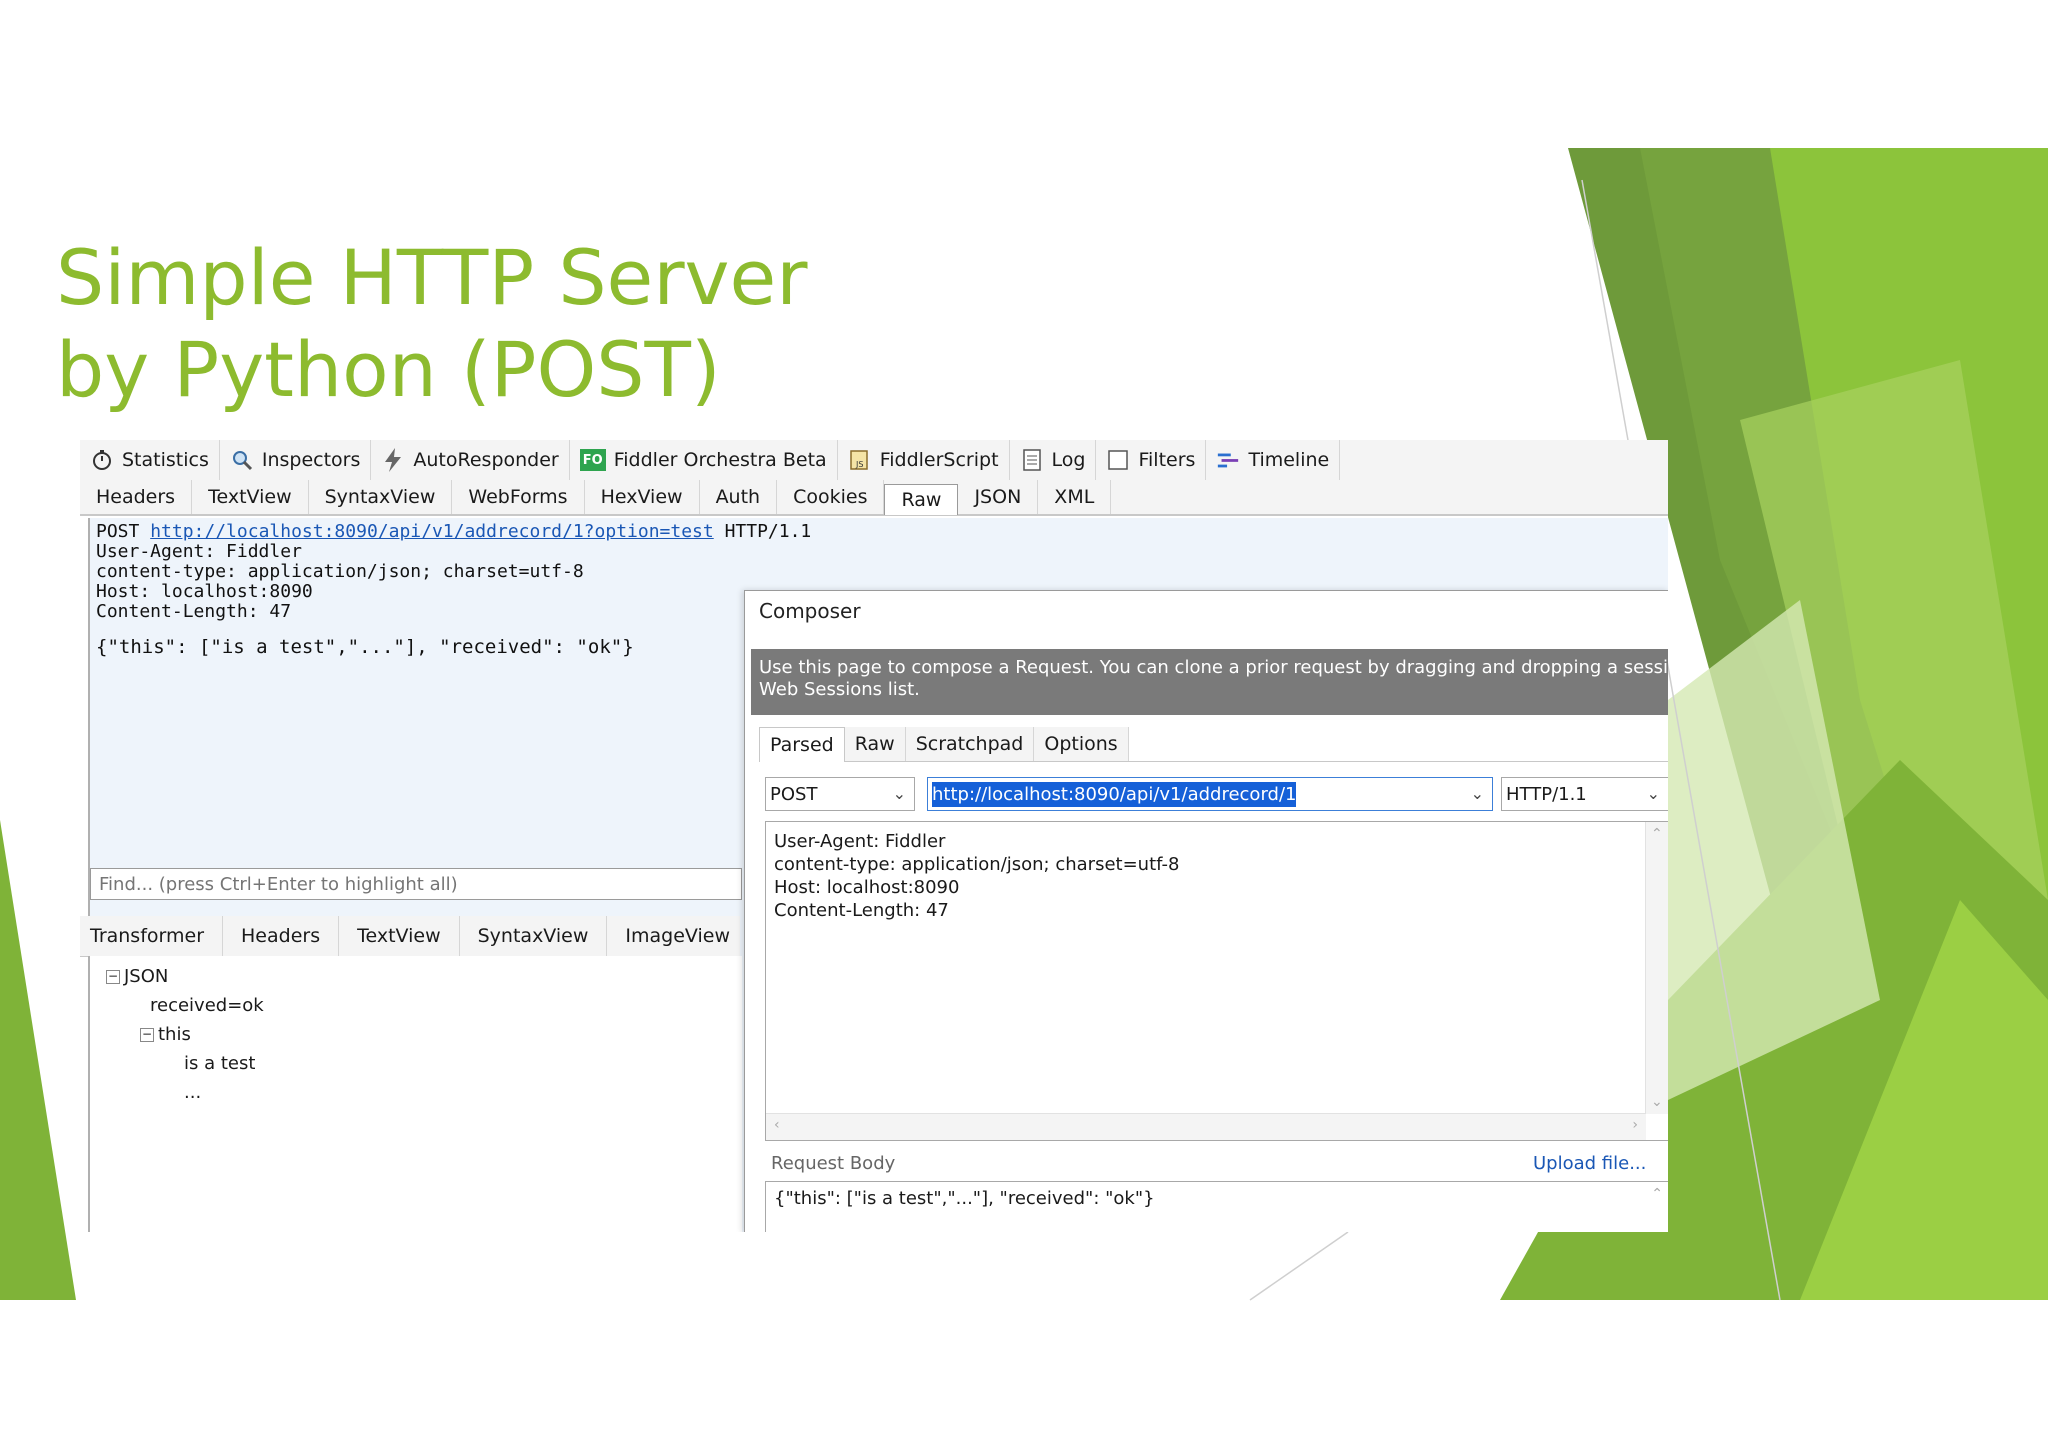  I want to click on version-value: HTTP/1.1, so click(1546, 794).